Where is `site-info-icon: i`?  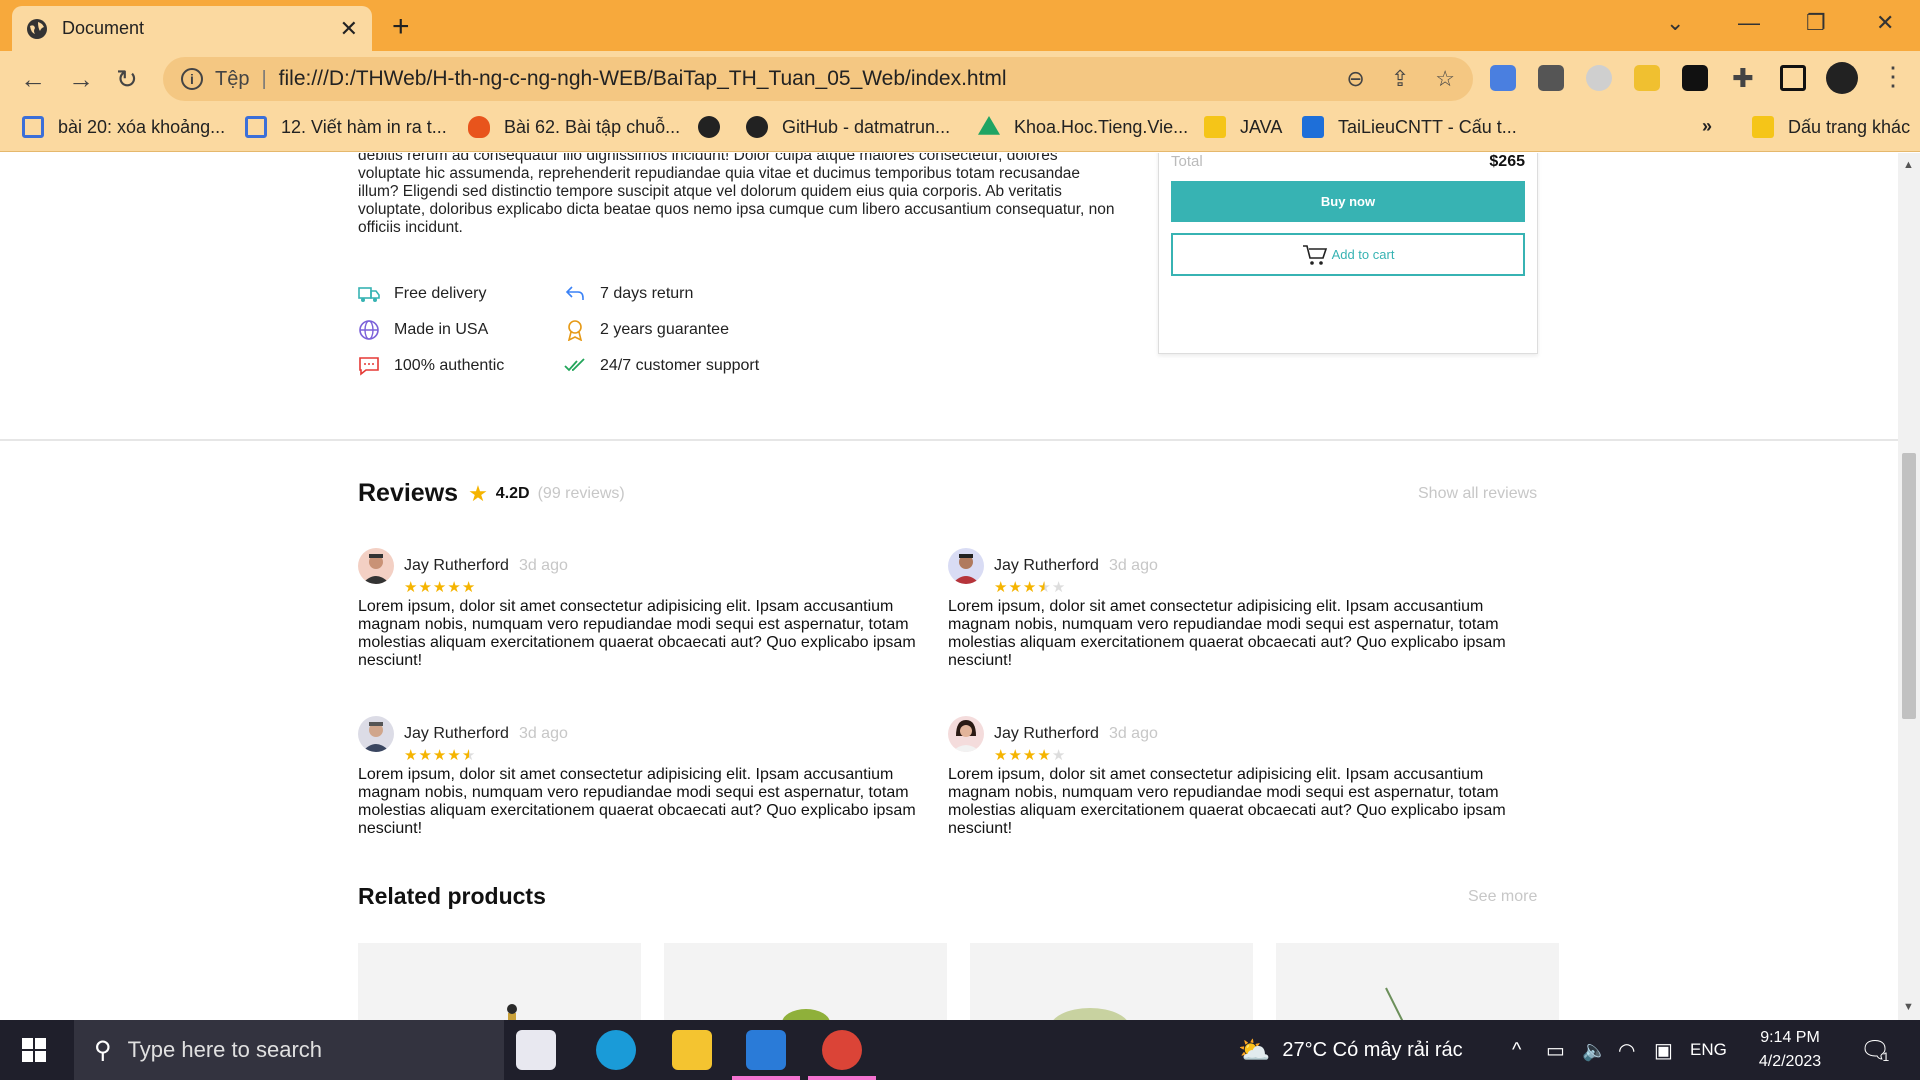
site-info-icon: i is located at coordinates (192, 79).